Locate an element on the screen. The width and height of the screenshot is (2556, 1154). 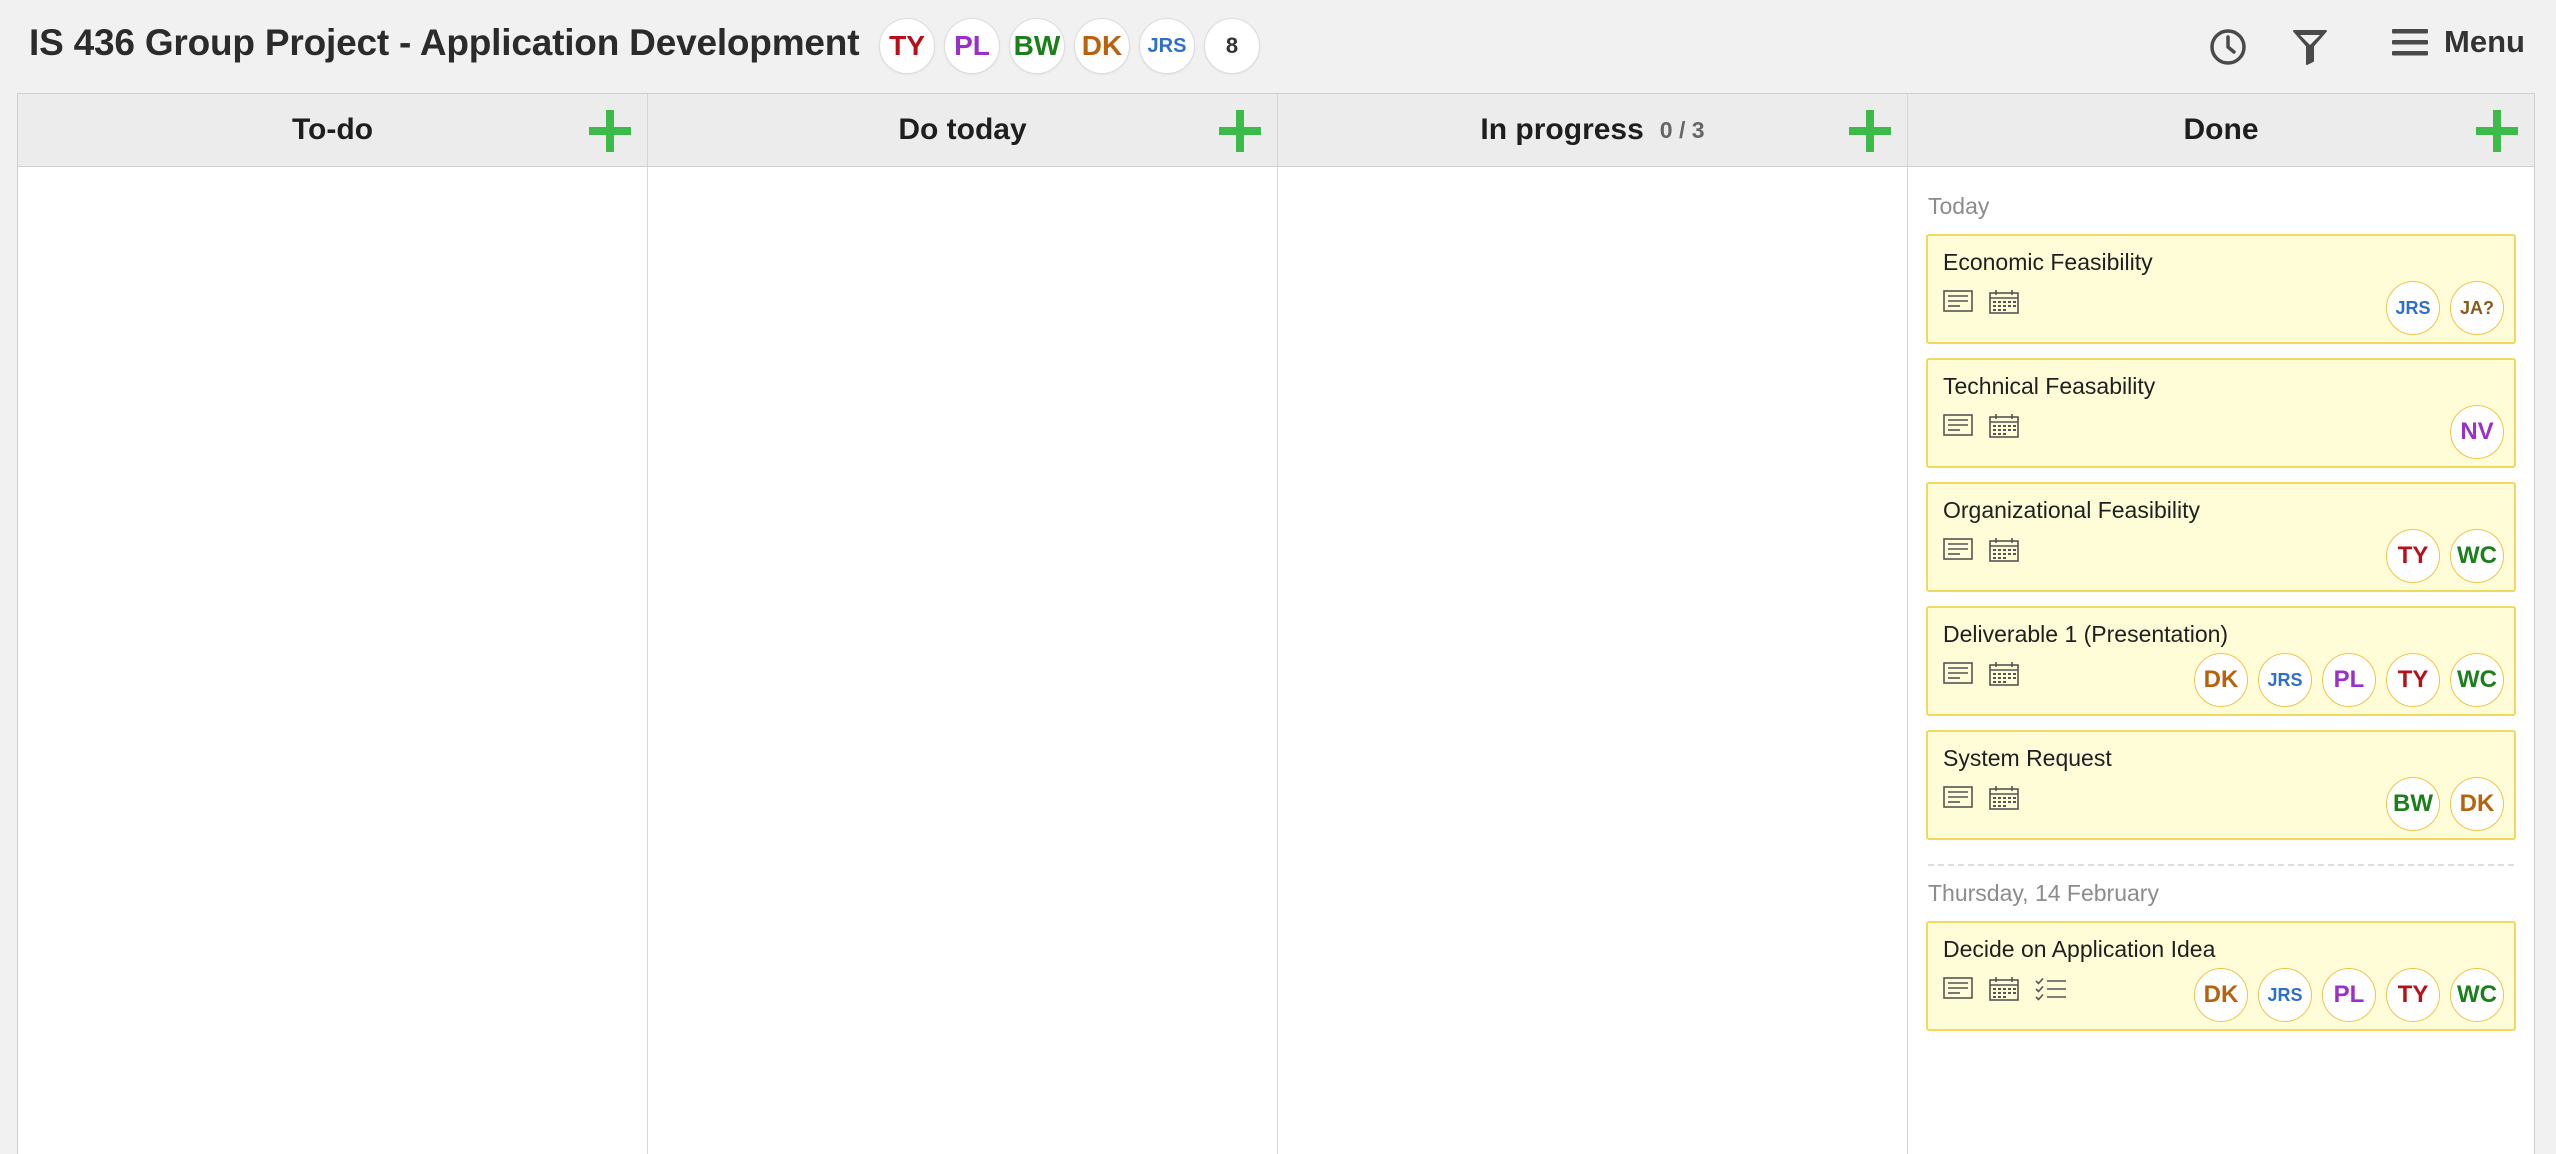
wip-limit: 0 / 3 is located at coordinates (1682, 129).